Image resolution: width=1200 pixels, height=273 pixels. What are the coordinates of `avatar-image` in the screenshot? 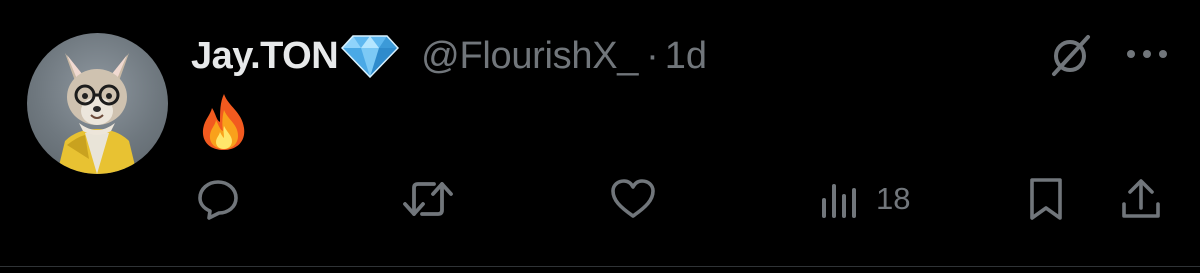 It's located at (97, 113).